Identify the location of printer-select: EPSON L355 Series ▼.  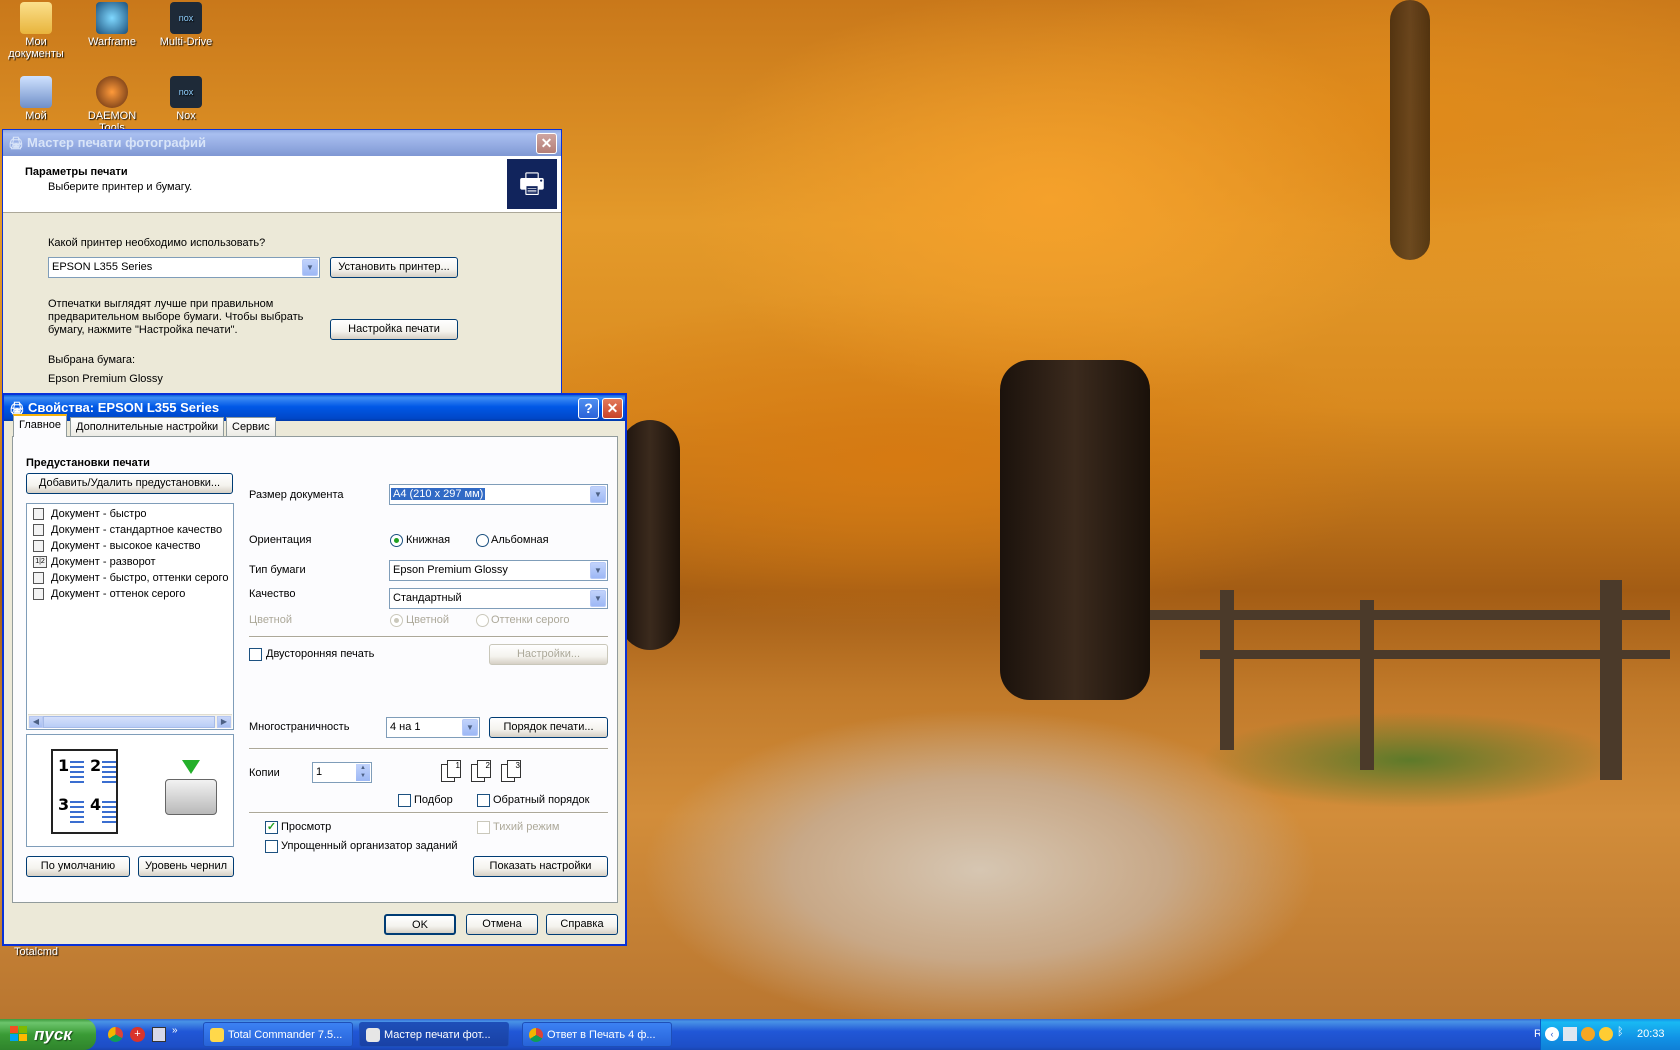
(184, 267).